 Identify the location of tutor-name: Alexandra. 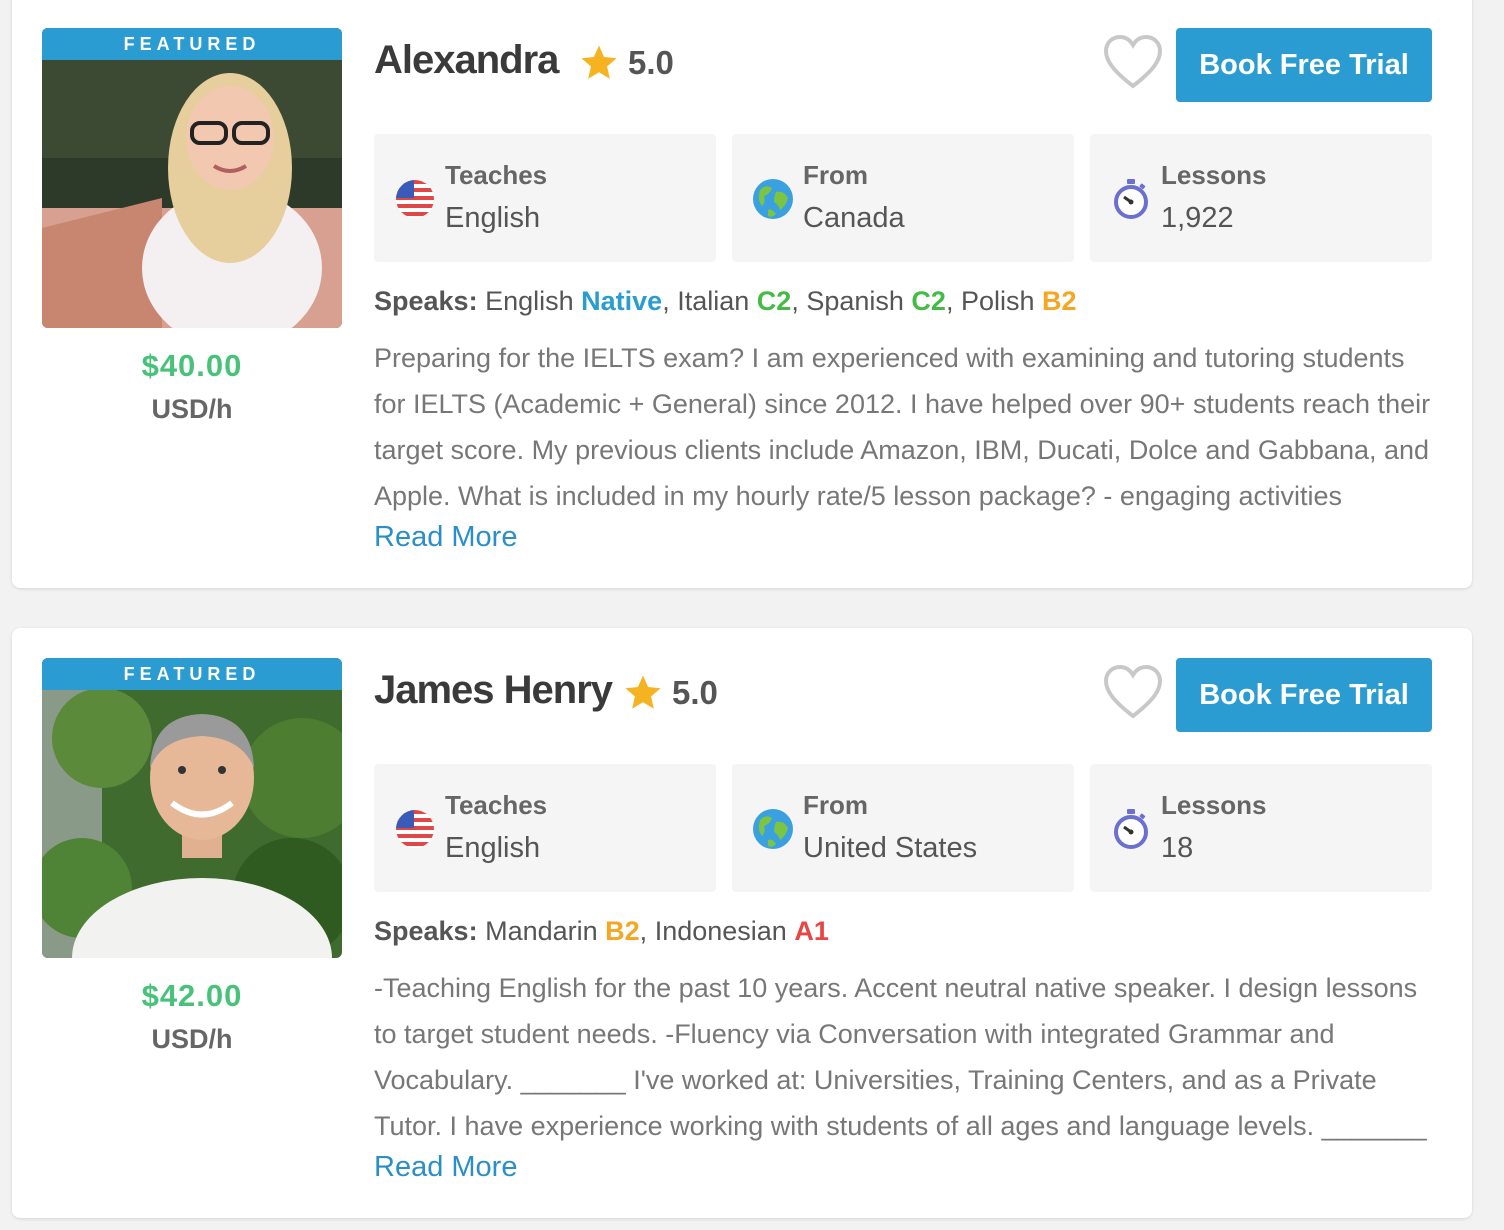
(466, 60).